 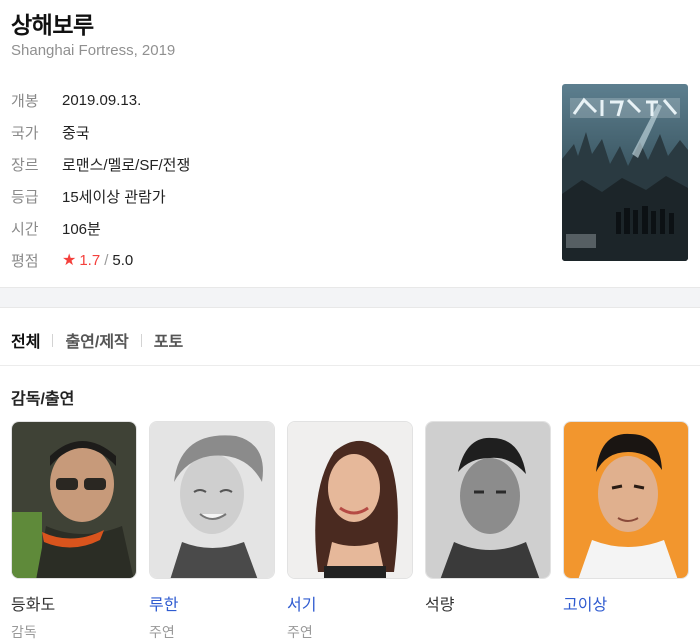 What do you see at coordinates (81, 229) in the screenshot?
I see `info-value: 106분` at bounding box center [81, 229].